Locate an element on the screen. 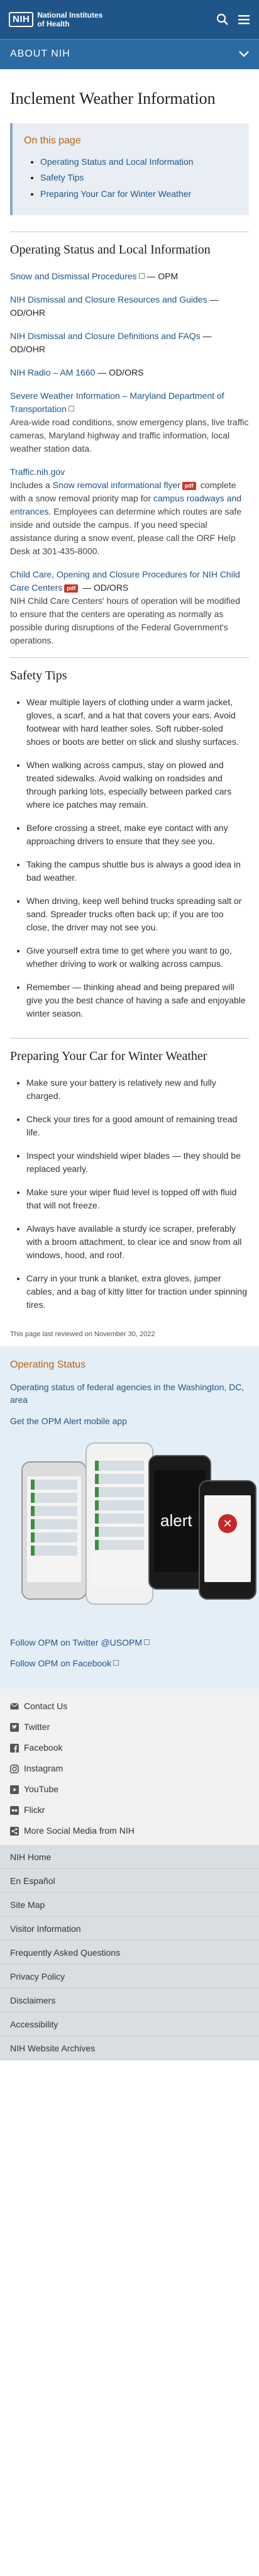 This screenshot has height=2576, width=259. snow-dismissal-link: Snow and Dismissal Procedures is located at coordinates (73, 276).